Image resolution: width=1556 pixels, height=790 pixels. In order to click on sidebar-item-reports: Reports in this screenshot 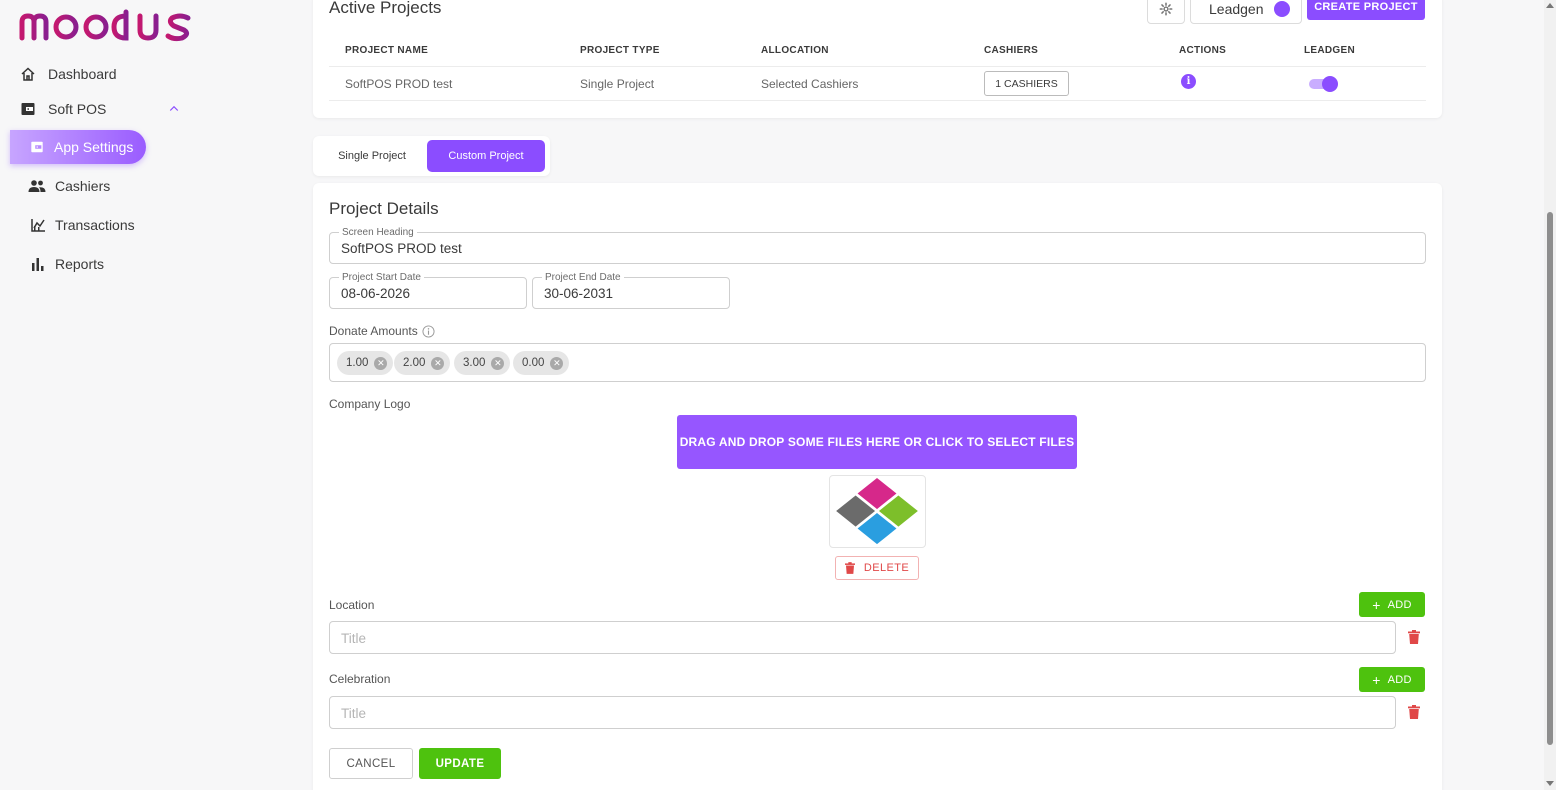, I will do `click(67, 264)`.